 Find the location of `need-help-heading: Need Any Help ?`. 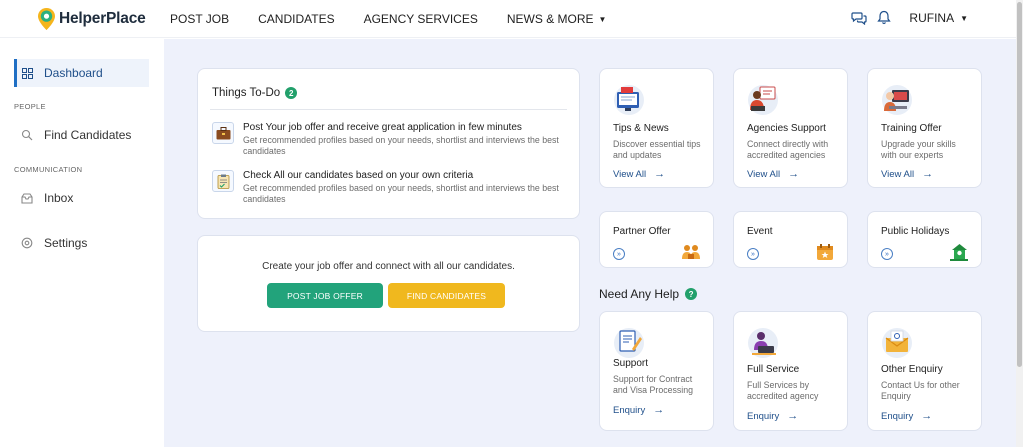

need-help-heading: Need Any Help ? is located at coordinates (648, 294).